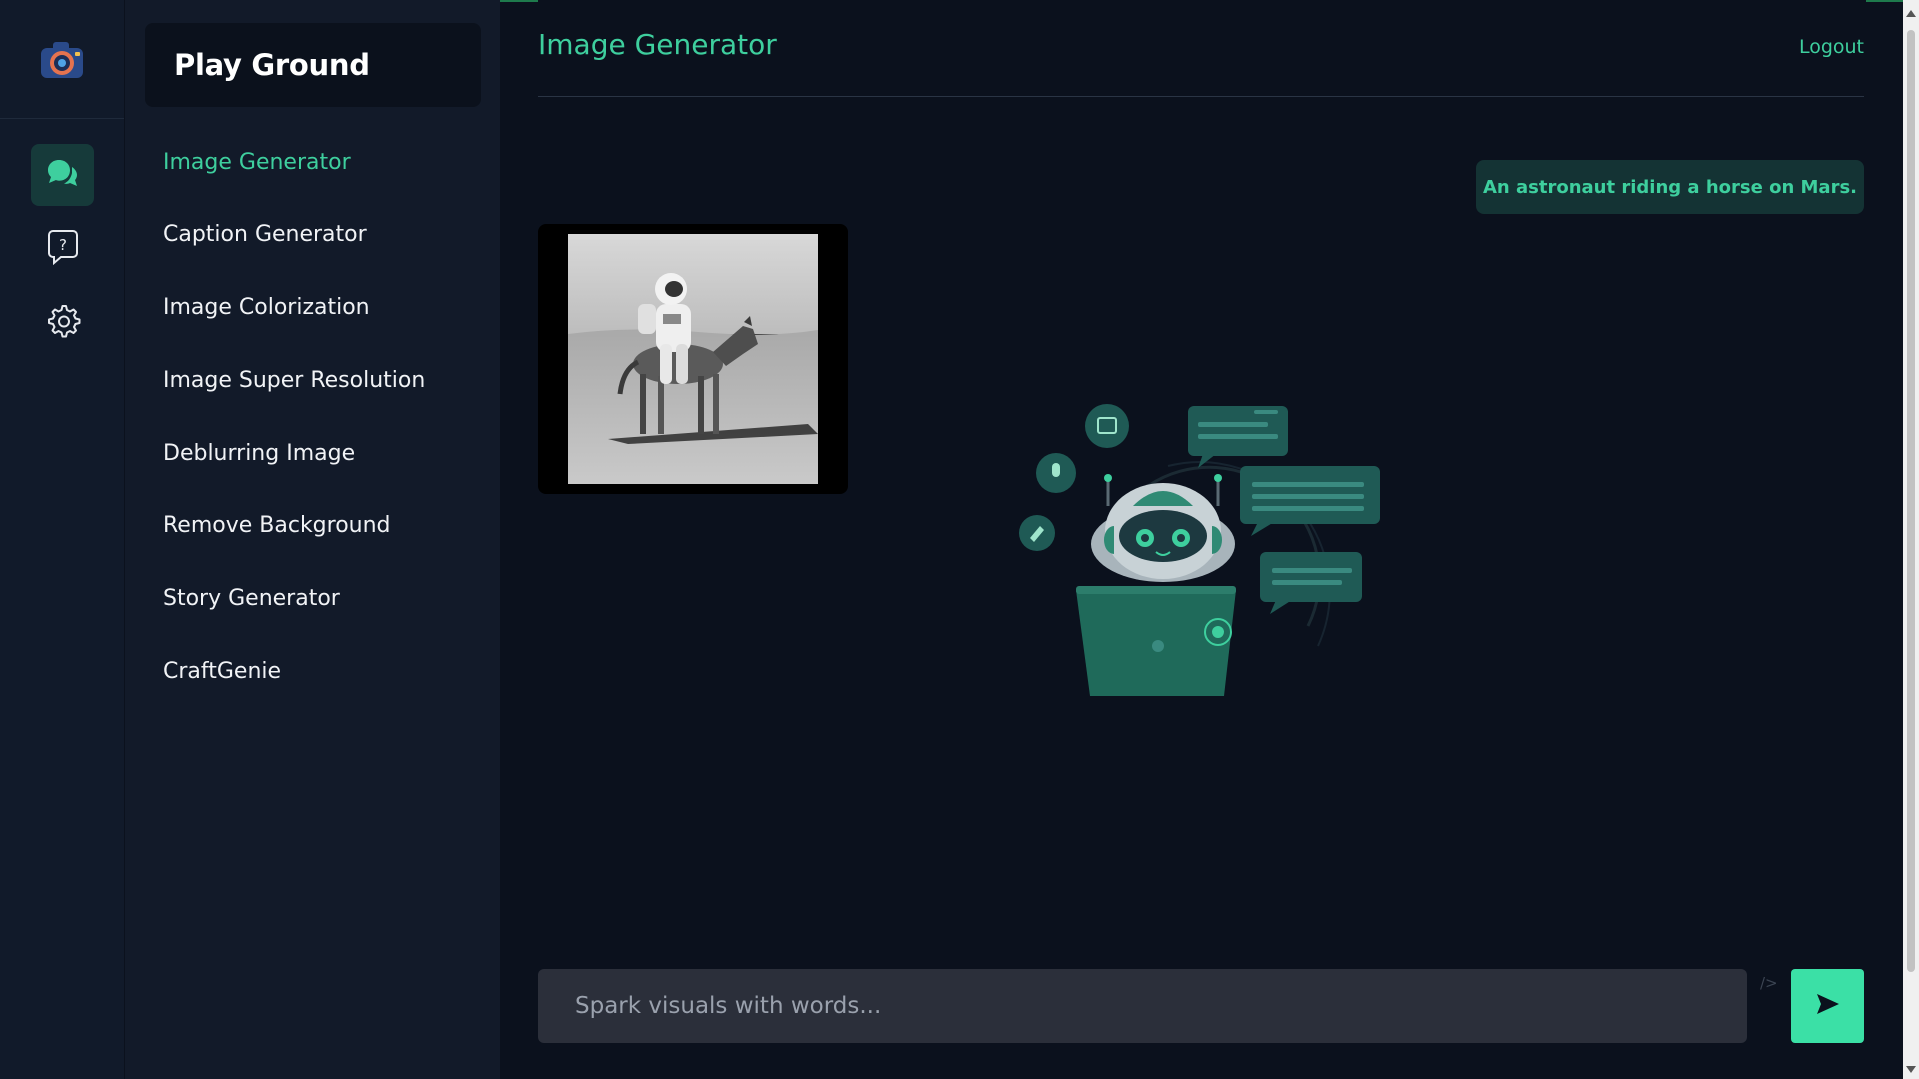 The height and width of the screenshot is (1079, 1919). I want to click on sidebar-item-craftgenie: CraftGenie, so click(222, 672).